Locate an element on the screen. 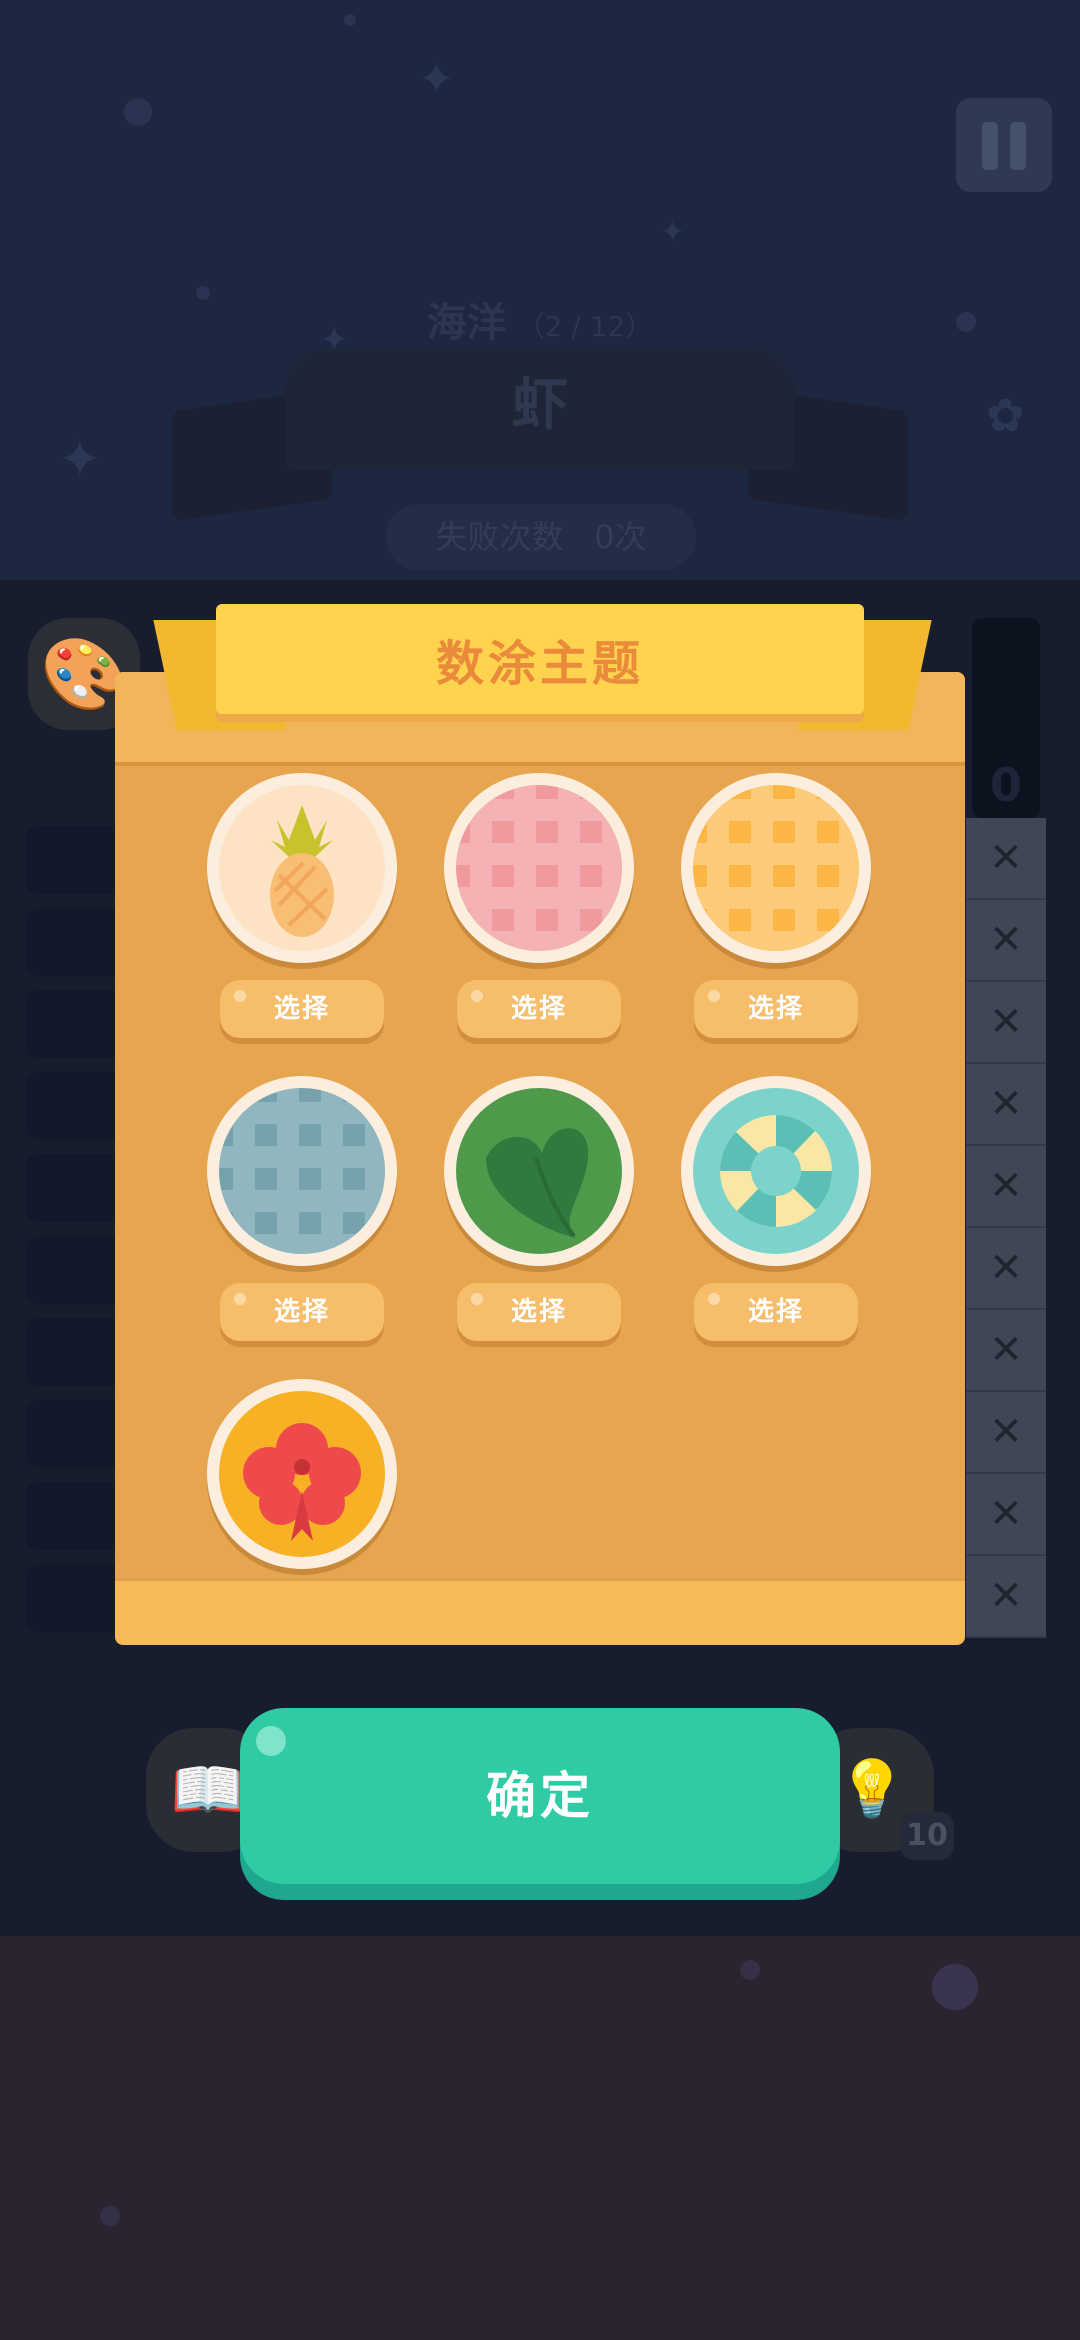  blue-plaid-pattern is located at coordinates (302, 1171).